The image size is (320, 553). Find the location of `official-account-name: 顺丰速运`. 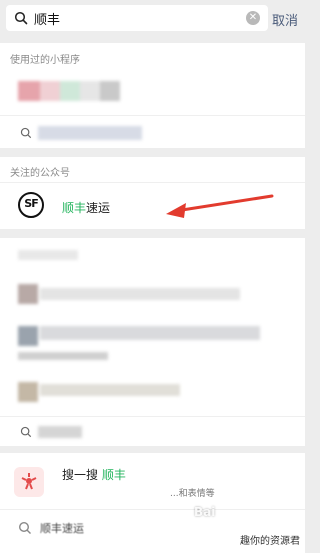

official-account-name: 顺丰速运 is located at coordinates (86, 207).